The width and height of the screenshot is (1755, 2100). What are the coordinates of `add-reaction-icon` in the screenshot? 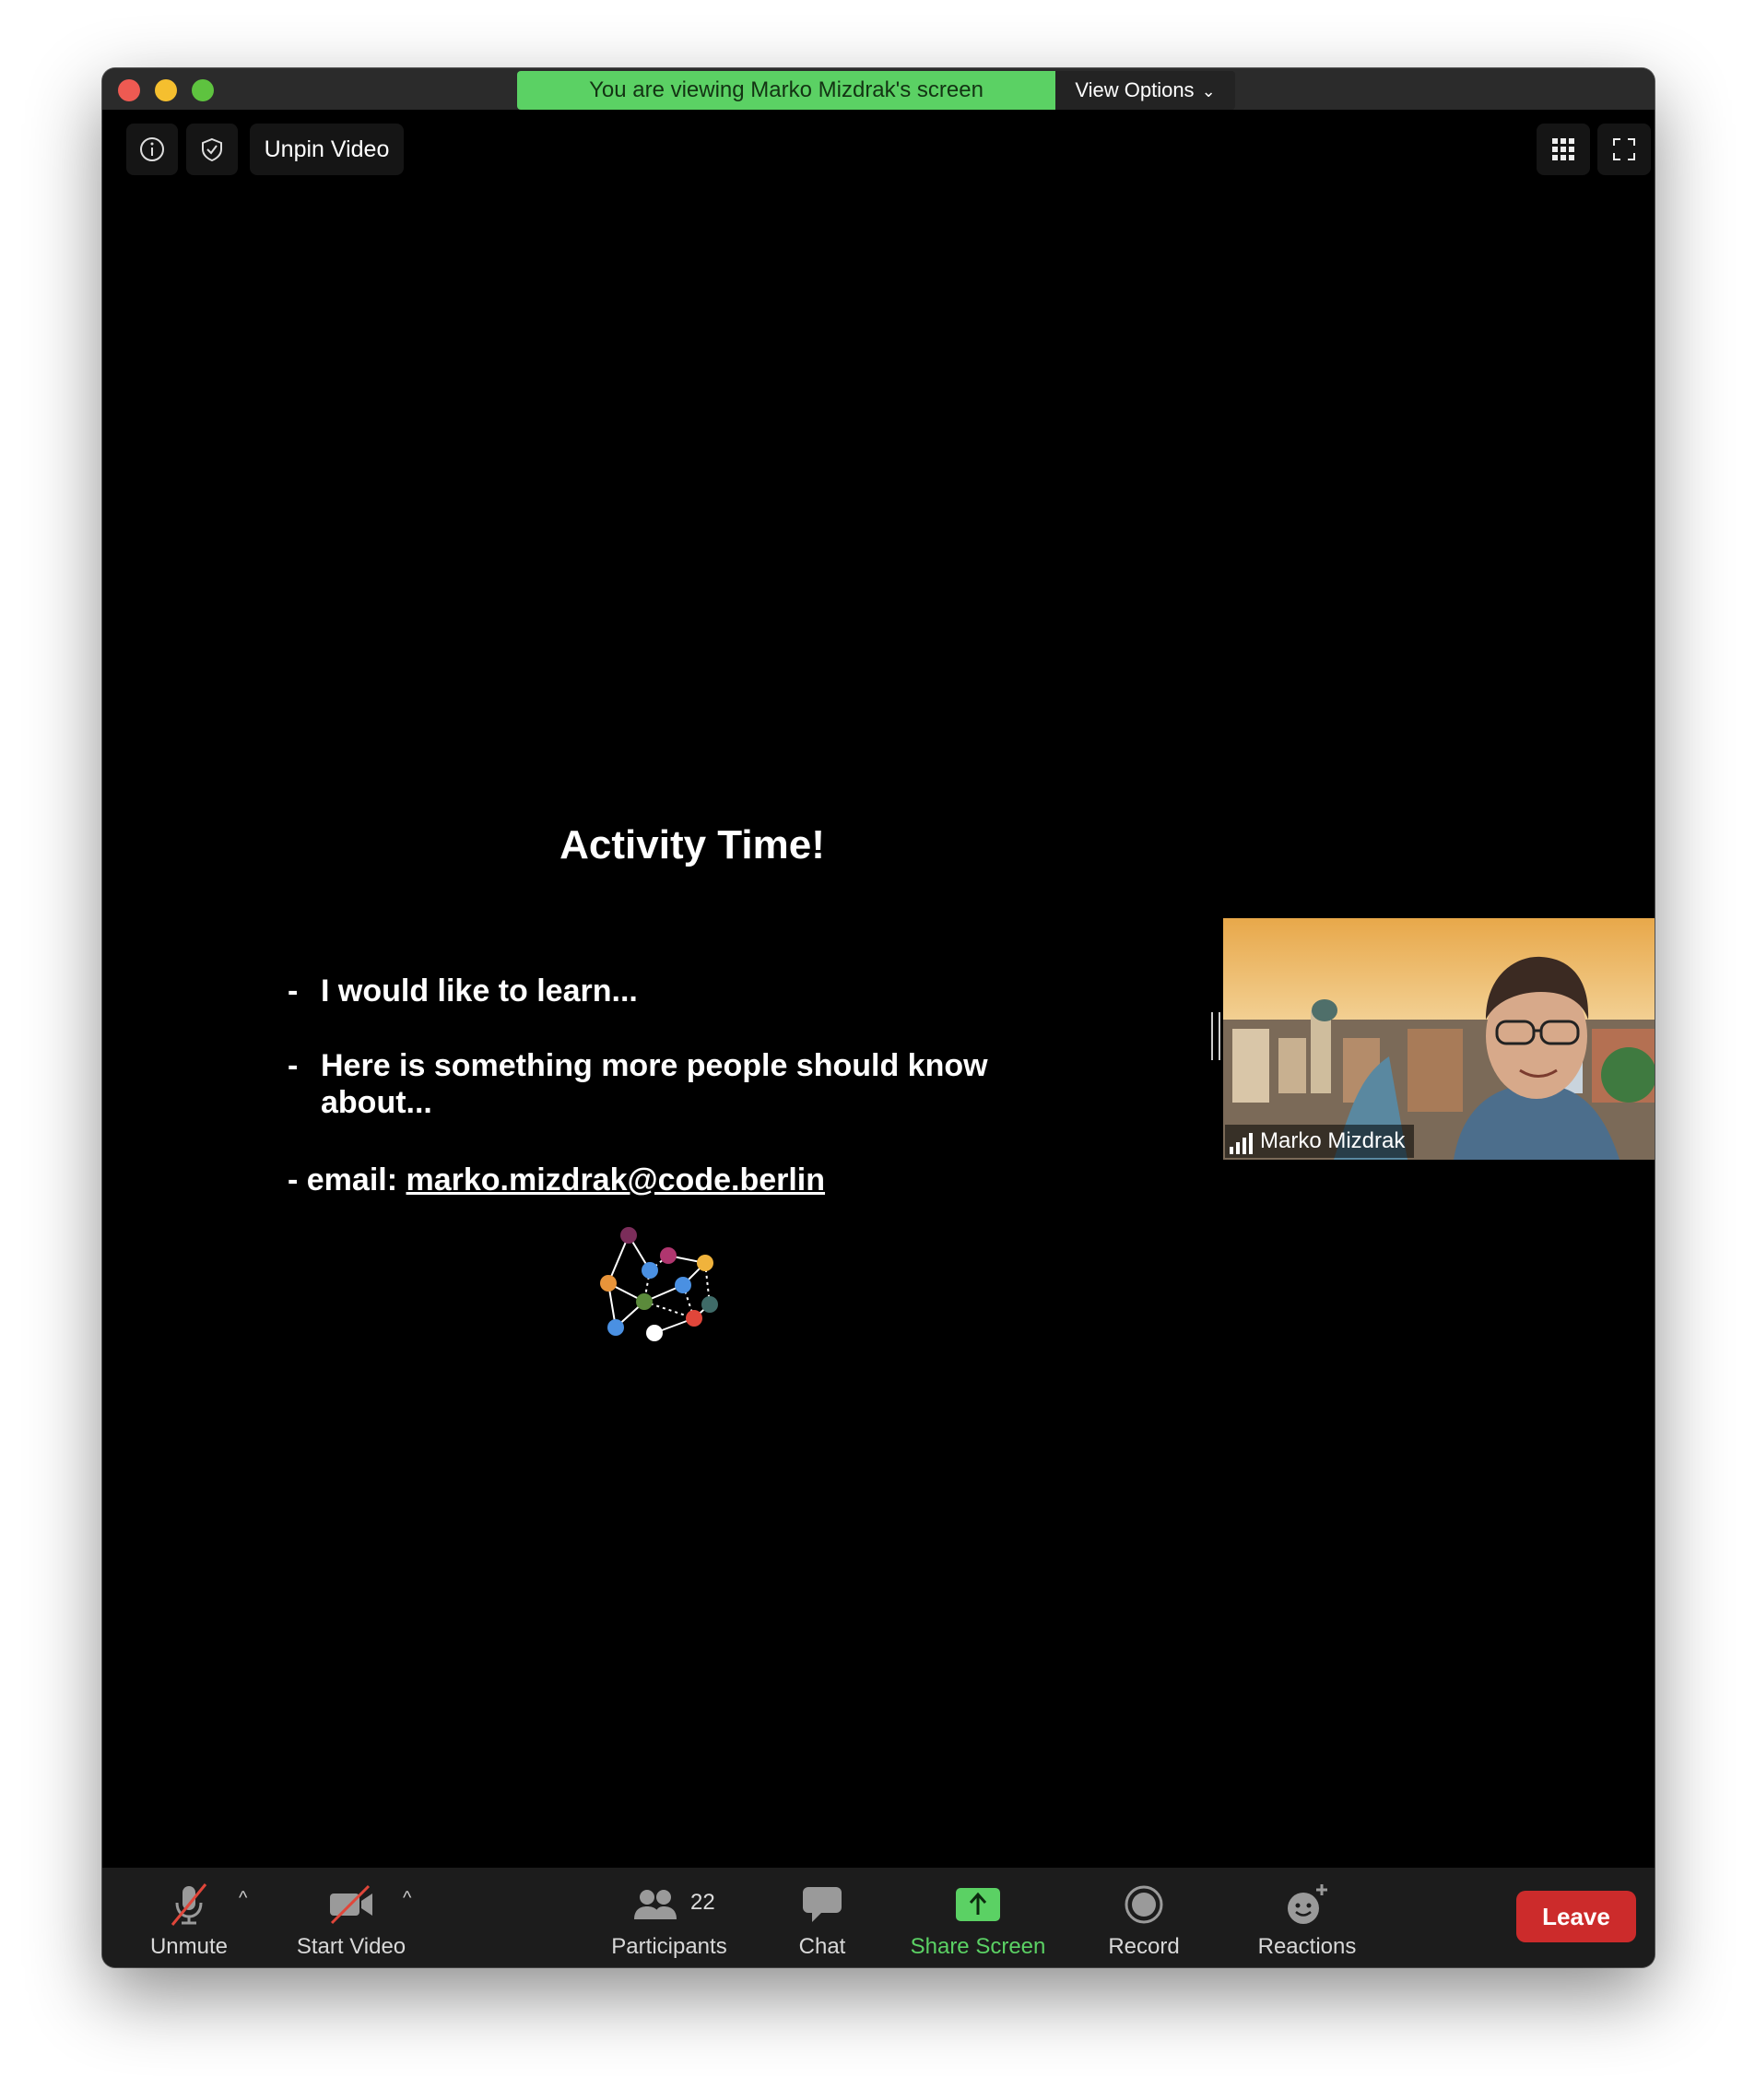 It's located at (1307, 1904).